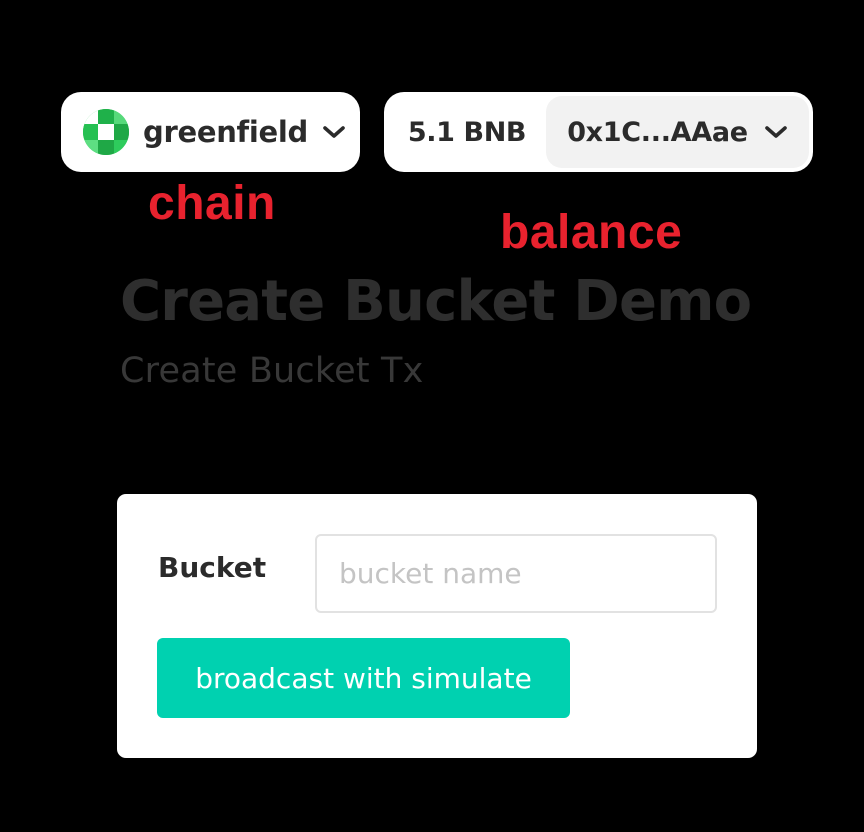 The height and width of the screenshot is (832, 864). Describe the element at coordinates (363, 678) in the screenshot. I see `broadcast-with-simulate-button: broadcast with simulate` at that location.